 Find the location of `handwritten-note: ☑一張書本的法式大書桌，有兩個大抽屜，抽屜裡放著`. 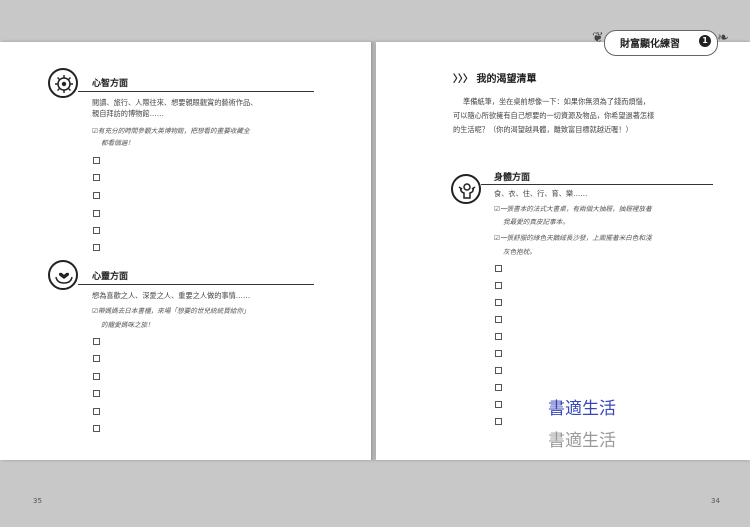

handwritten-note: ☑一張書本的法式大書桌，有兩個大抽屜，抽屜裡放著 is located at coordinates (573, 209).